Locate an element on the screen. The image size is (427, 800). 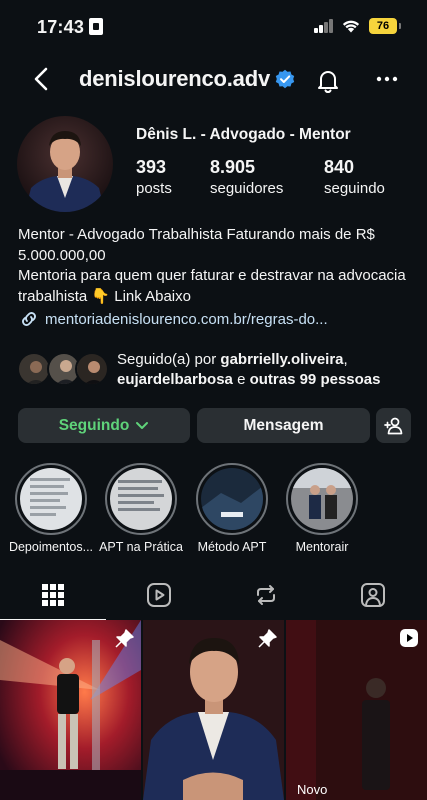
following-button: Seguindo is located at coordinates (104, 425).